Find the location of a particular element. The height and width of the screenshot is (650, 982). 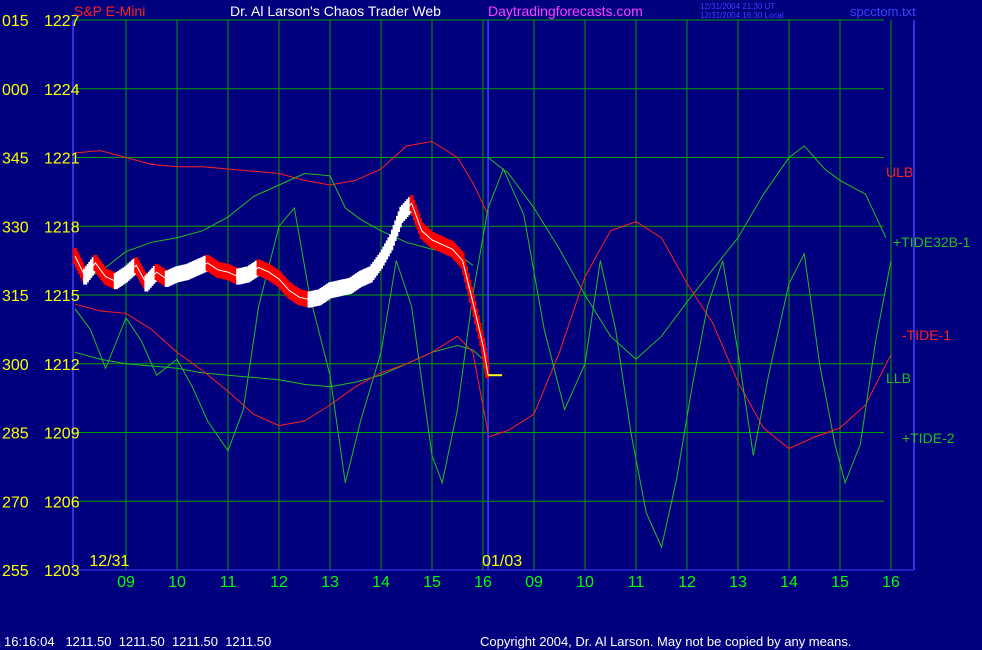

symbol-label: S&P E-Mini is located at coordinates (109, 11).